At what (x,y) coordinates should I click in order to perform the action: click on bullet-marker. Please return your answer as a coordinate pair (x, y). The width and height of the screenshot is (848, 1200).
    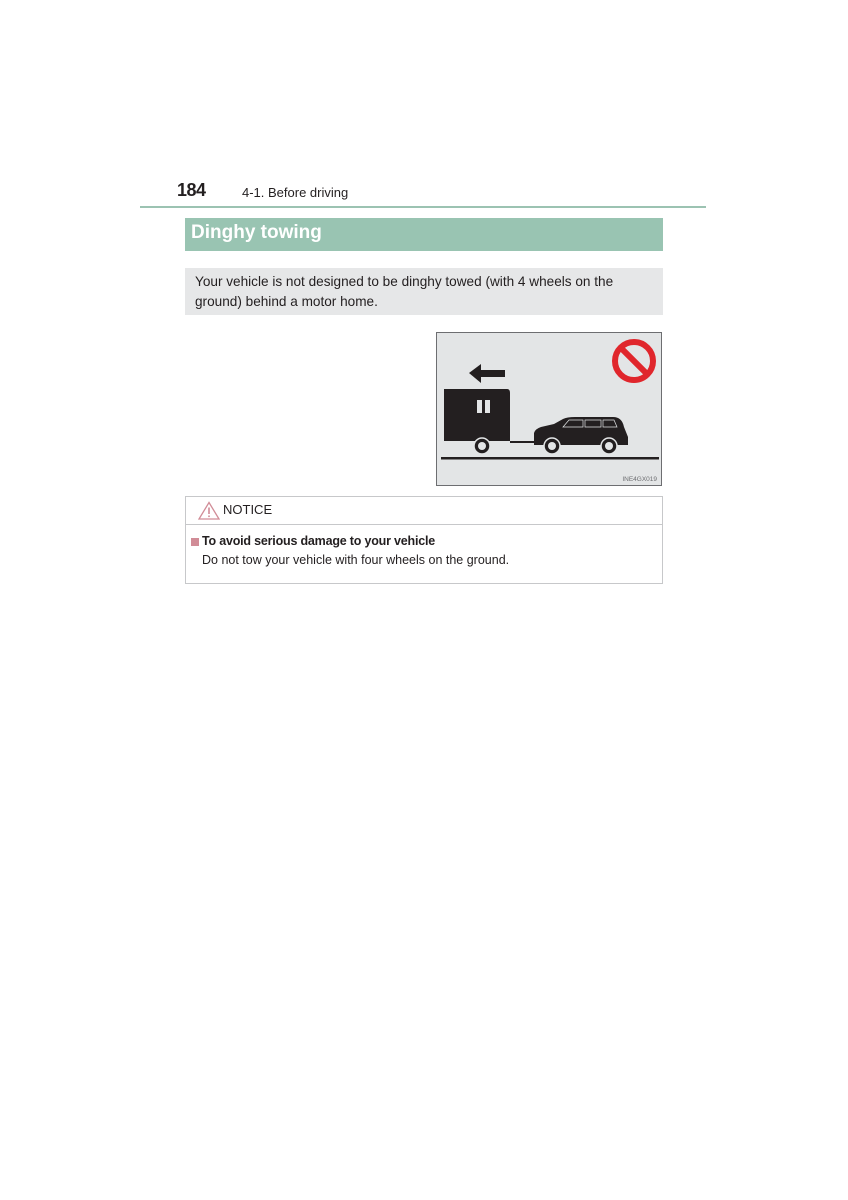
    Looking at the image, I should click on (195, 542).